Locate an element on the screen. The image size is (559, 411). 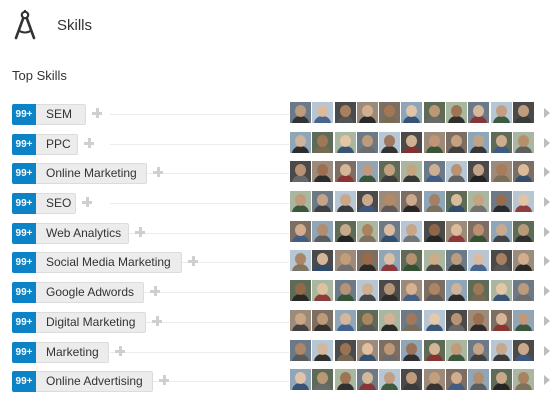
skill-name: Digital Marketing is located at coordinates (91, 322).